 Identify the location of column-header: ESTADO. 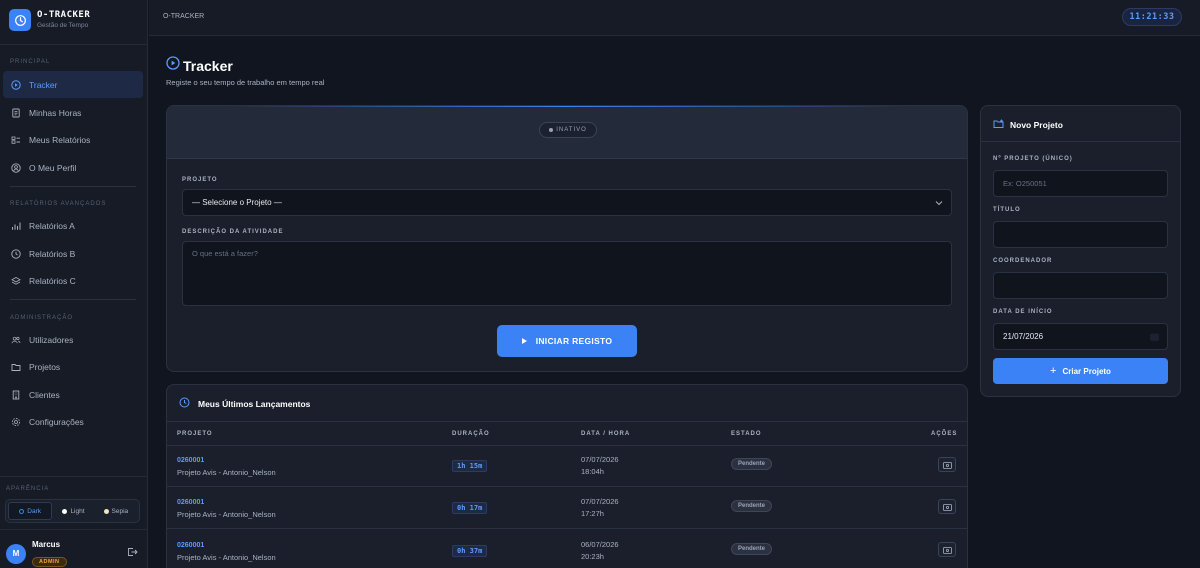
(746, 434).